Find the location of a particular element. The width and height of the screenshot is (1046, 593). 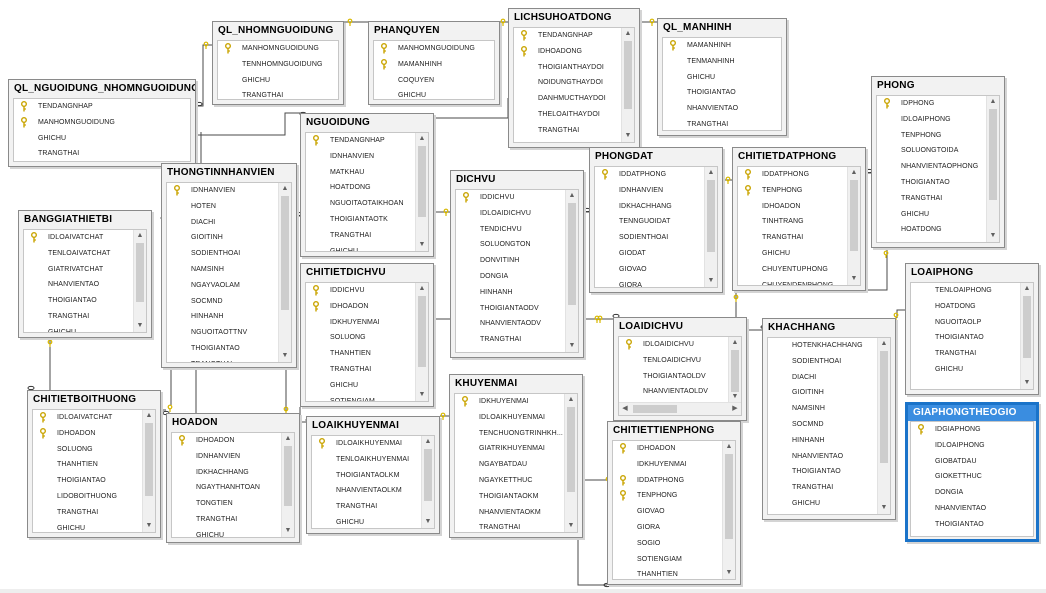

column-row: THOIGIANTHAYDOI is located at coordinates (574, 68).